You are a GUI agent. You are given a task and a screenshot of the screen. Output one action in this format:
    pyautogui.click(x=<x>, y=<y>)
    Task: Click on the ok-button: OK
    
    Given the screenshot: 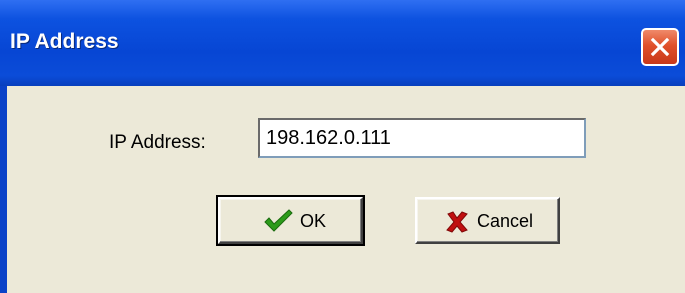 What is the action you would take?
    pyautogui.click(x=290, y=220)
    